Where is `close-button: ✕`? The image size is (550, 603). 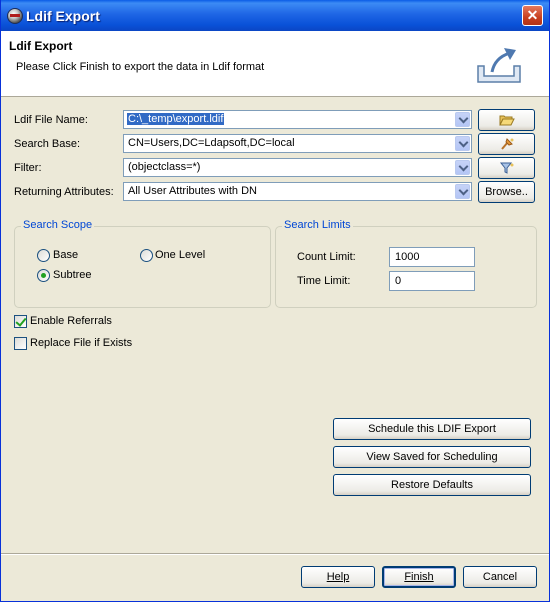 close-button: ✕ is located at coordinates (532, 15).